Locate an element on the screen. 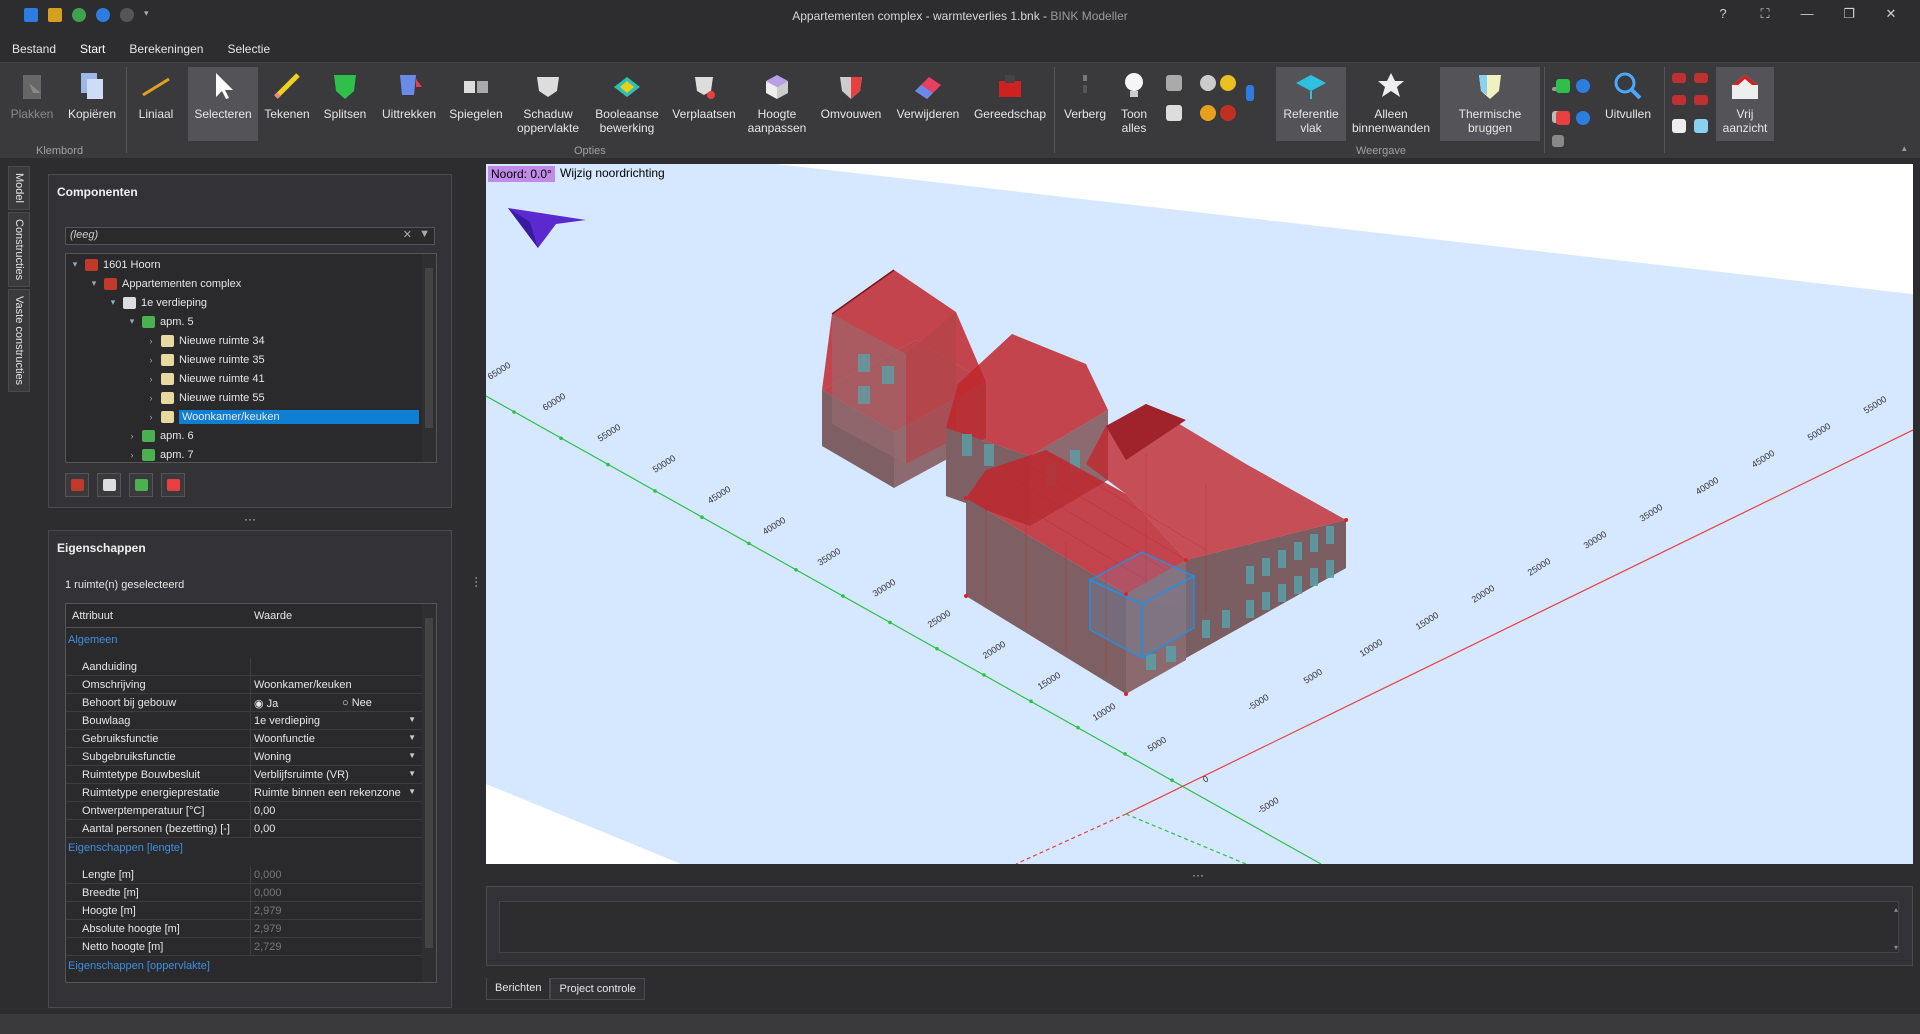 The height and width of the screenshot is (1034, 1920). tree-node: › Woonkamer/keuken is located at coordinates (282, 416).